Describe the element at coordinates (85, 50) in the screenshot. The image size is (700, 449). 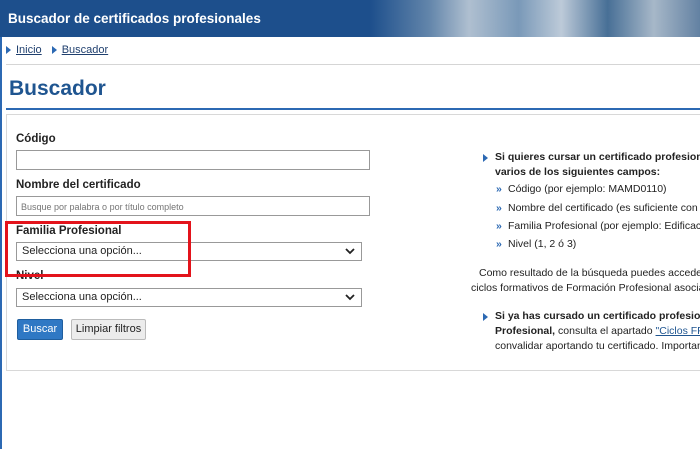
I see `breadcrumb-link-buscador: Buscador` at that location.